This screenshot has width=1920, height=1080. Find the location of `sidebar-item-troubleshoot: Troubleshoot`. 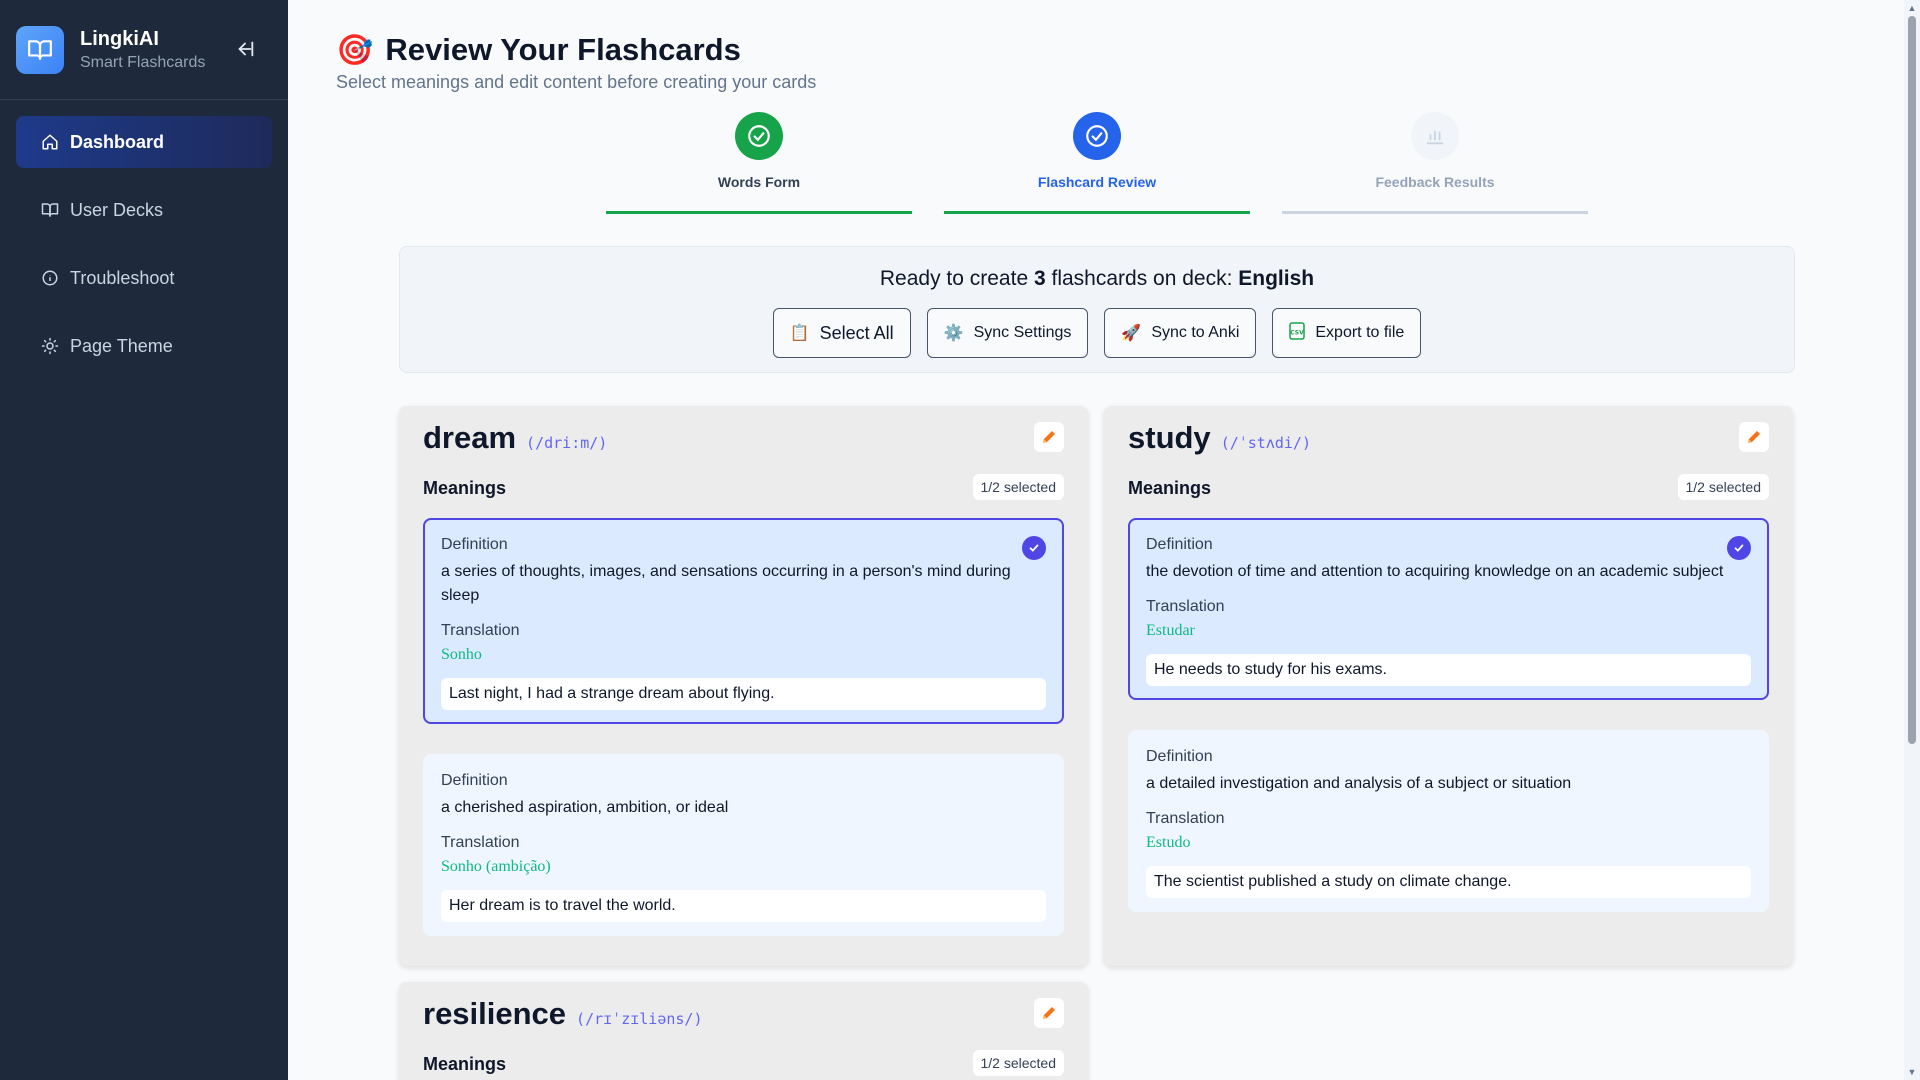

sidebar-item-troubleshoot: Troubleshoot is located at coordinates (144, 278).